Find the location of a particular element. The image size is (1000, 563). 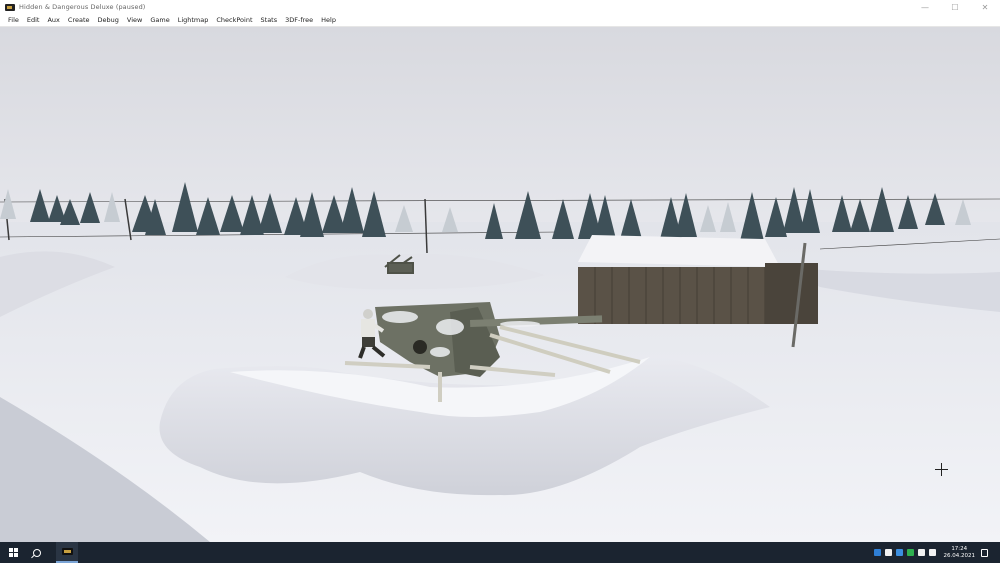

menu-file: File is located at coordinates (13, 20).